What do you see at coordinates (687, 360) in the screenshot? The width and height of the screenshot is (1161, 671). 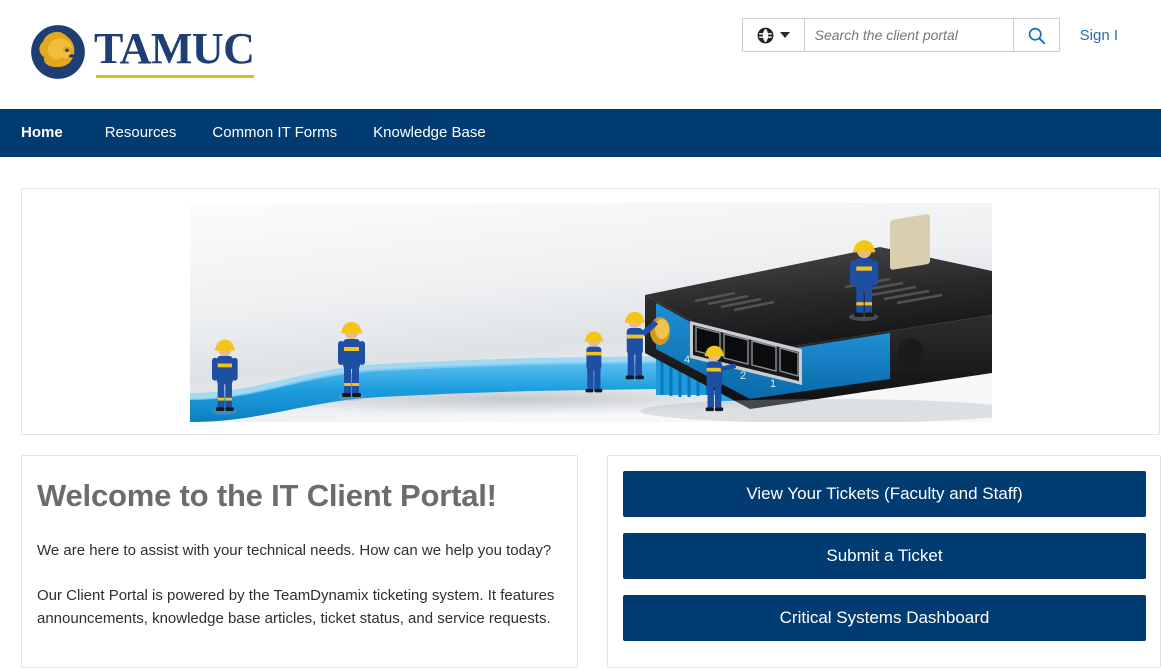 I see `svg-text: 4` at bounding box center [687, 360].